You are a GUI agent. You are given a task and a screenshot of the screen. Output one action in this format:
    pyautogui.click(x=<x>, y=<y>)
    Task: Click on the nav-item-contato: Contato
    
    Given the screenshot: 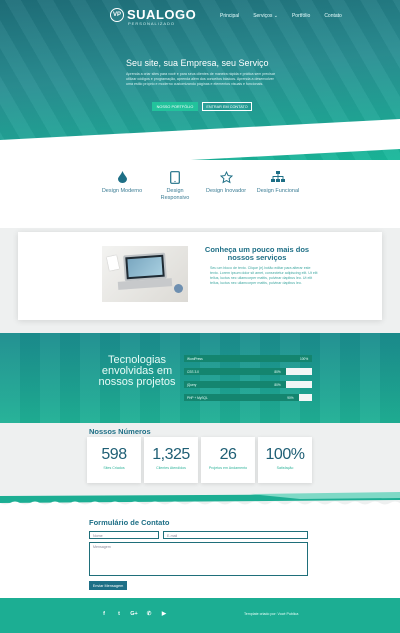 What is the action you would take?
    pyautogui.click(x=333, y=16)
    